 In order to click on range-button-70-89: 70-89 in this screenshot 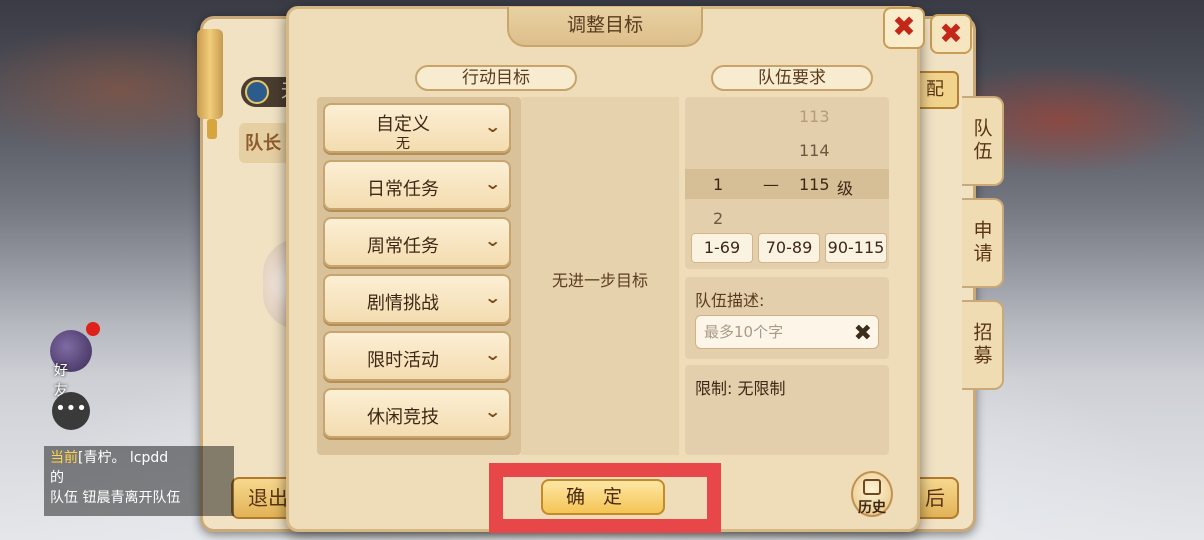, I will do `click(789, 248)`.